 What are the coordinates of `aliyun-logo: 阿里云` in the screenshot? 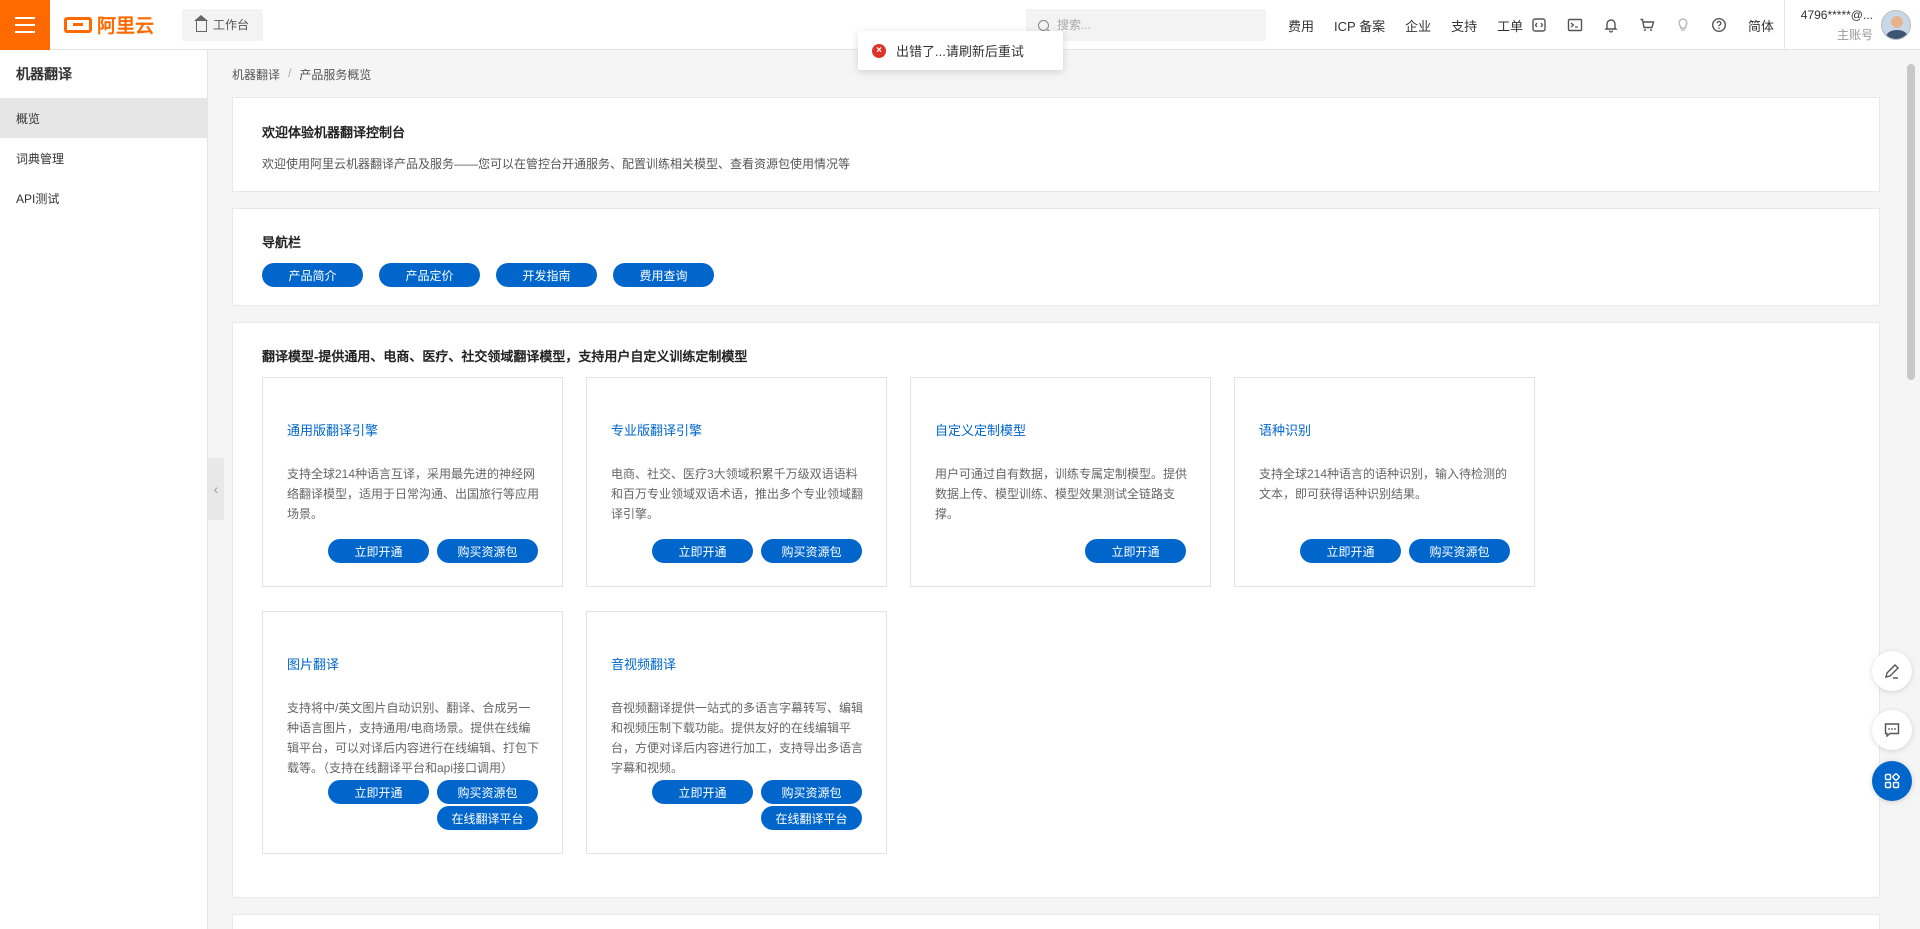 It's located at (109, 24).